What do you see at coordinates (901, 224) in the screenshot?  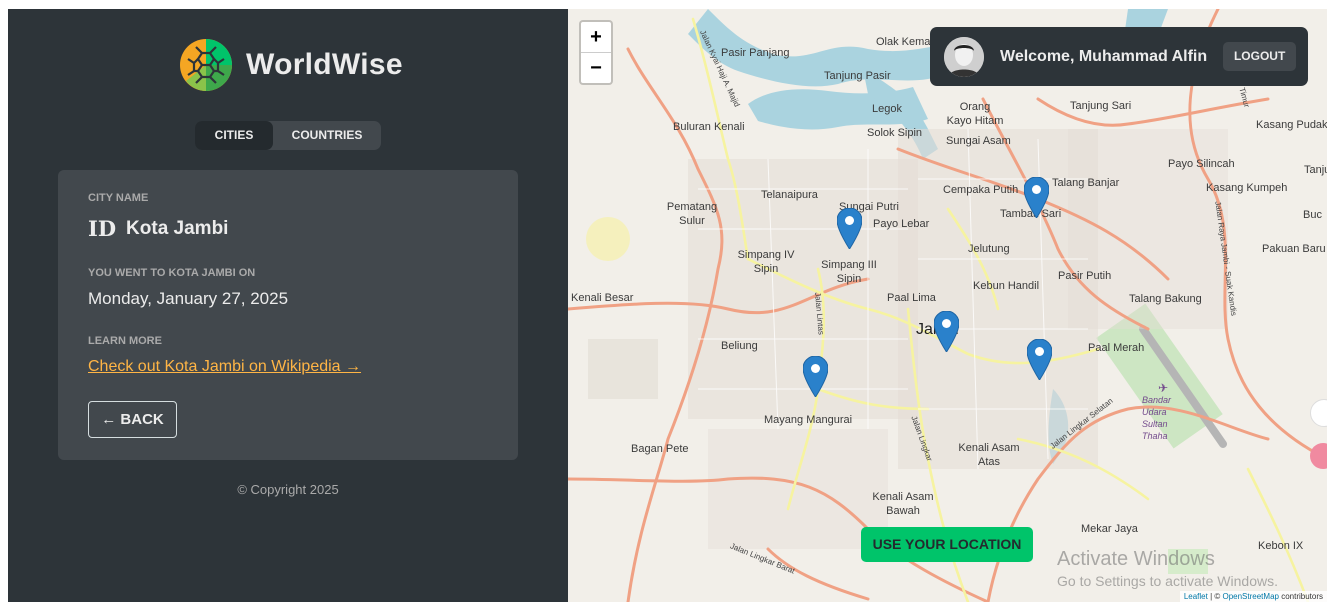 I see `place-label: Payo Lebar` at bounding box center [901, 224].